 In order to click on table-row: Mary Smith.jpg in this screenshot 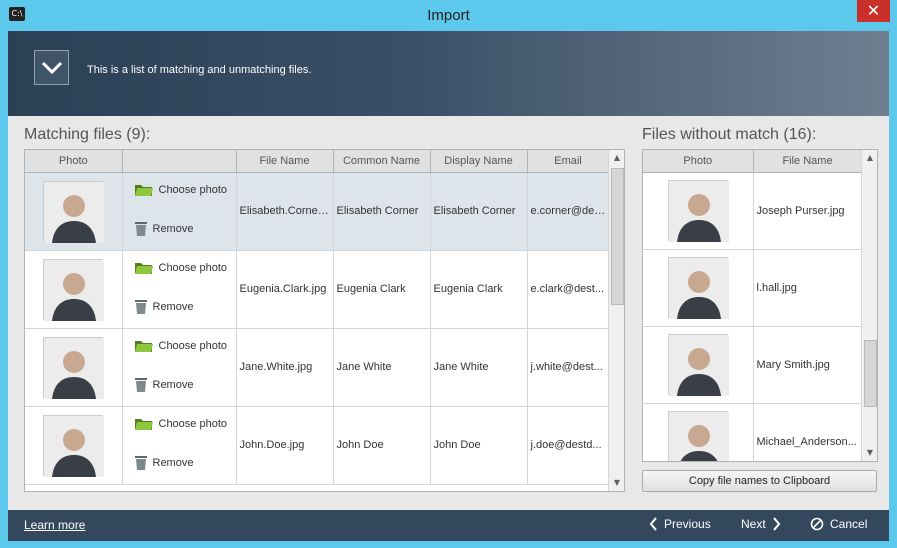, I will do `click(753, 365)`.